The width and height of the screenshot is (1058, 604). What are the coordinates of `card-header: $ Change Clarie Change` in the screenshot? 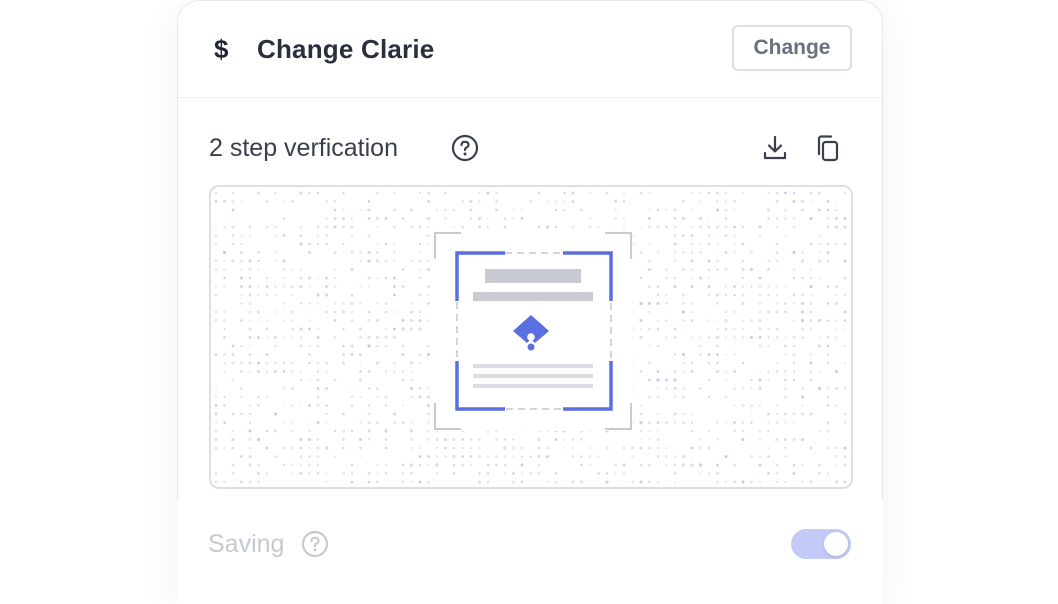 It's located at (530, 49).